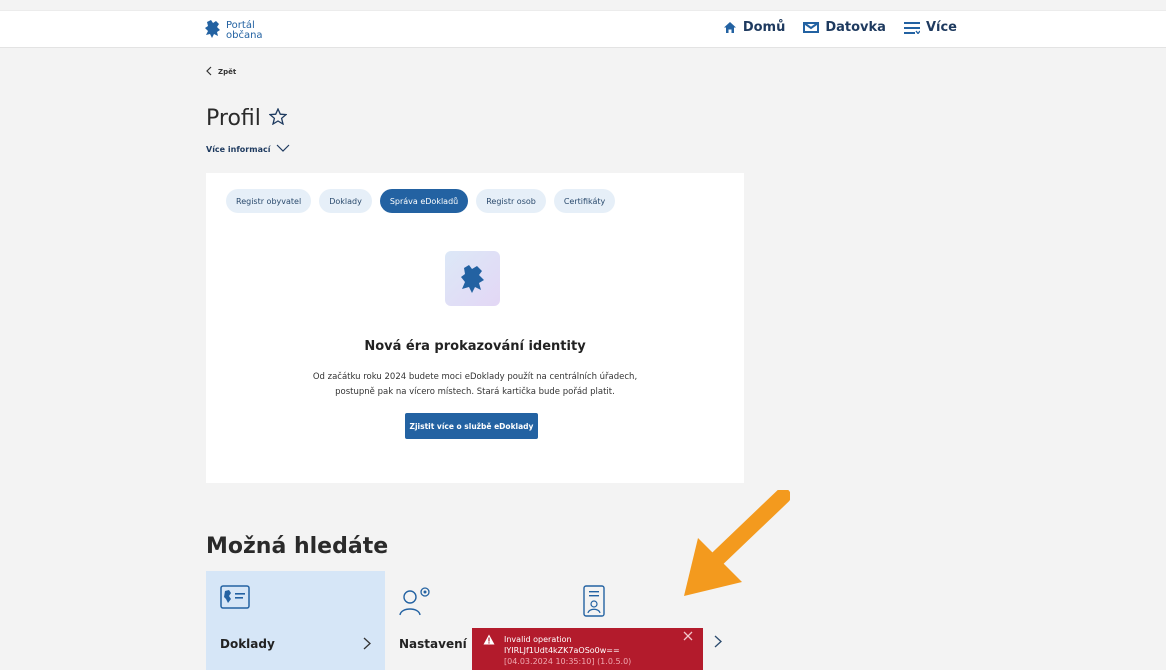  I want to click on back-link: Zpět, so click(221, 72).